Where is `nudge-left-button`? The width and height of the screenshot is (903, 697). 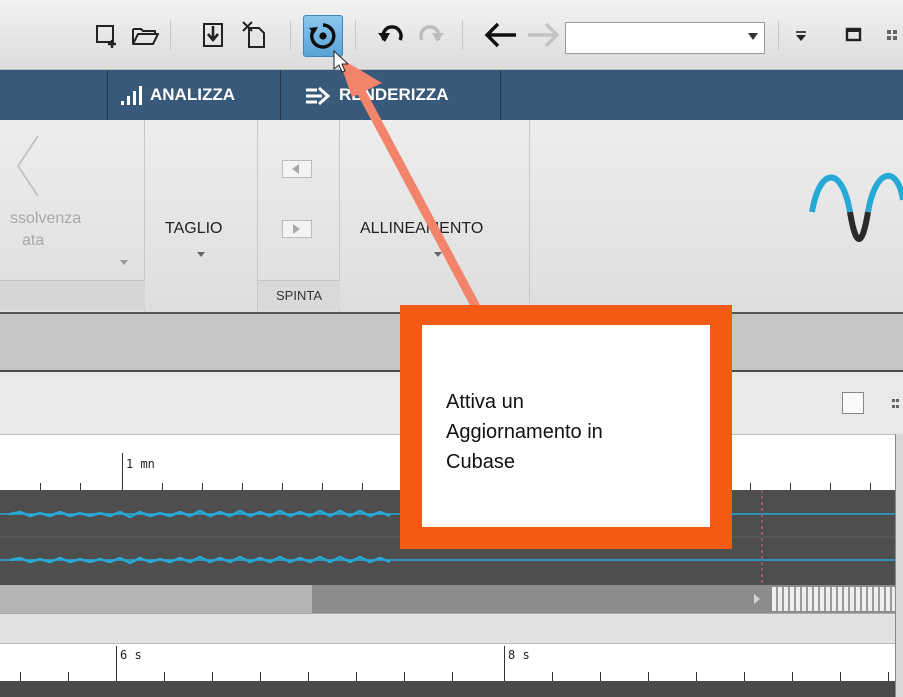 nudge-left-button is located at coordinates (297, 169).